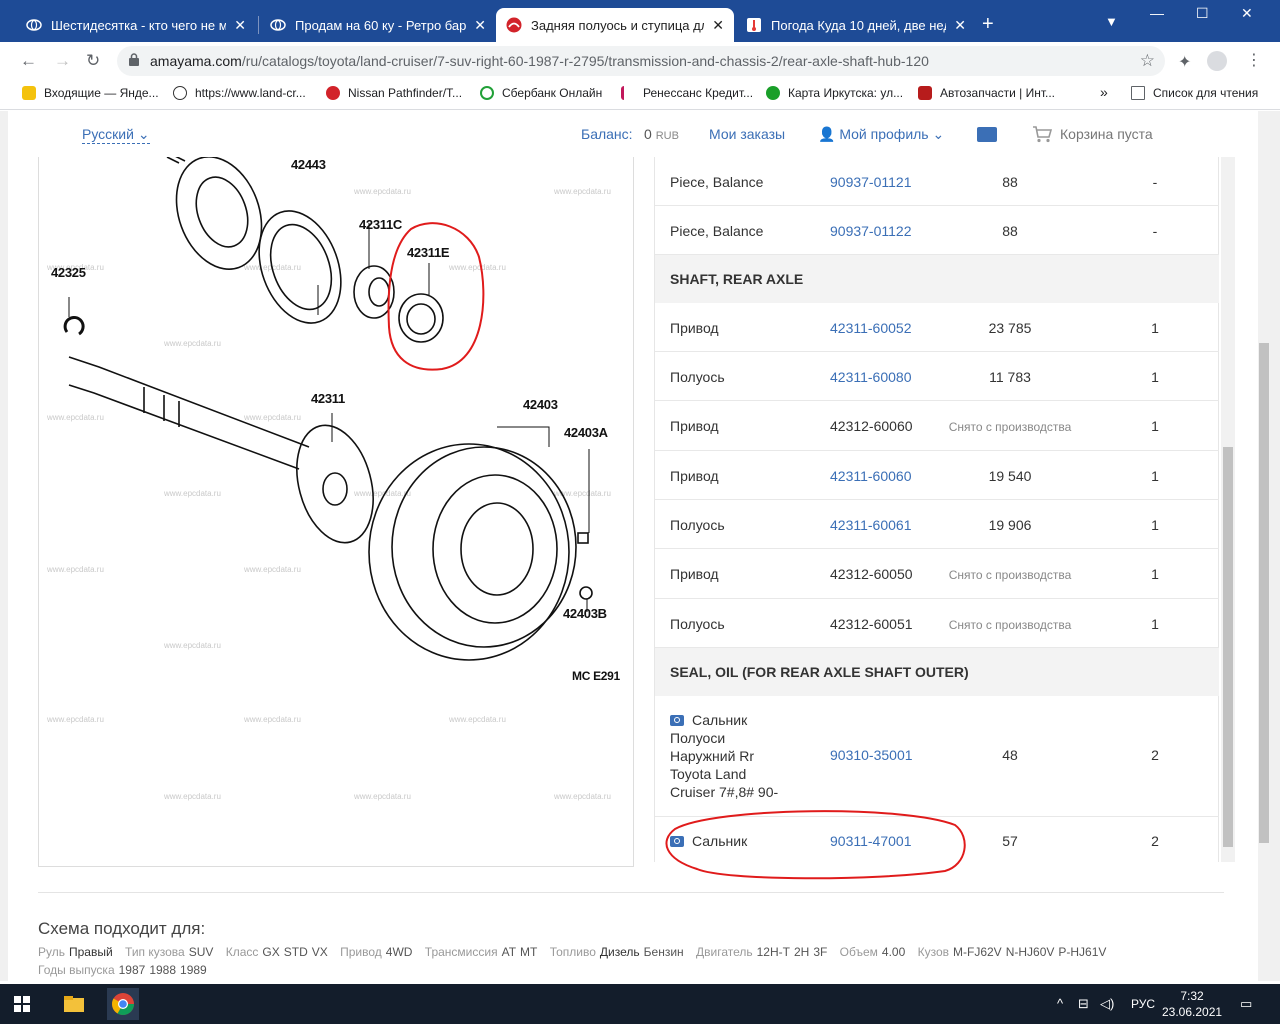 Image resolution: width=1280 pixels, height=1024 pixels. What do you see at coordinates (22, 1004) in the screenshot?
I see `windows-start-icon` at bounding box center [22, 1004].